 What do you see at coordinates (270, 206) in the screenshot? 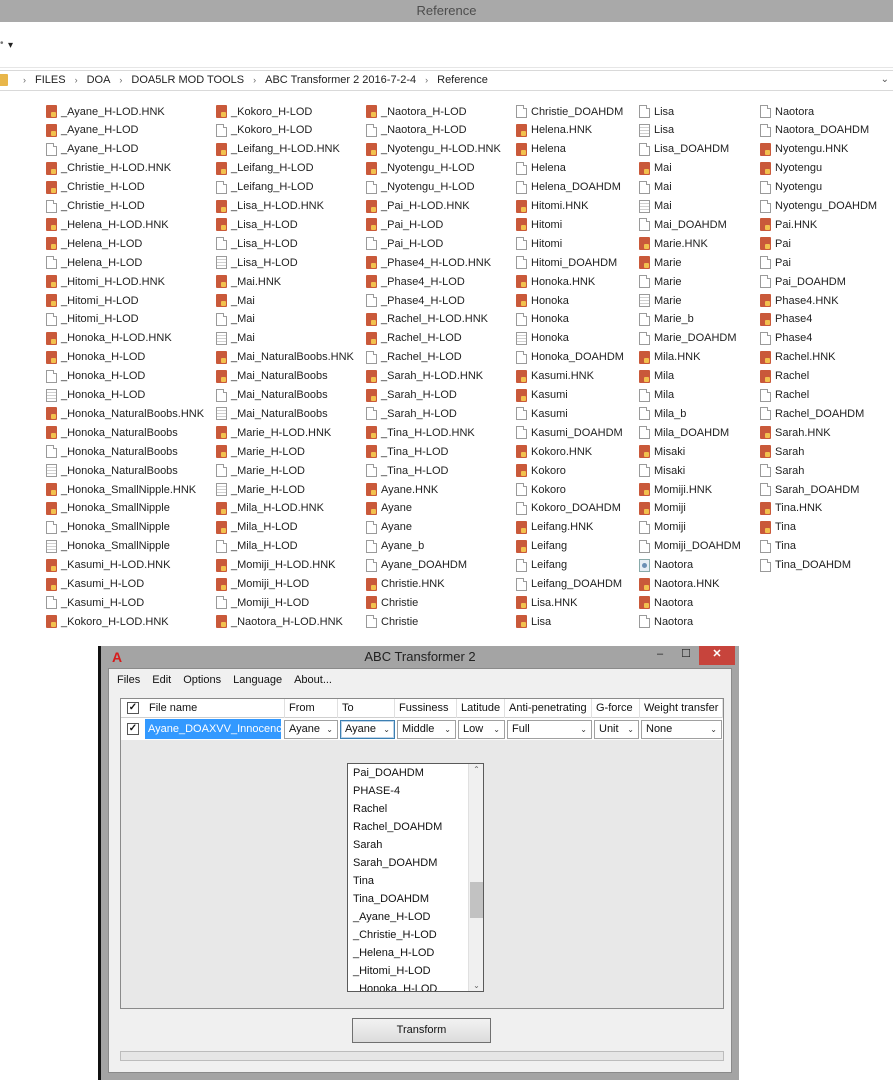
I see `file-item: _Lisa_H-LOD.HNK` at bounding box center [270, 206].